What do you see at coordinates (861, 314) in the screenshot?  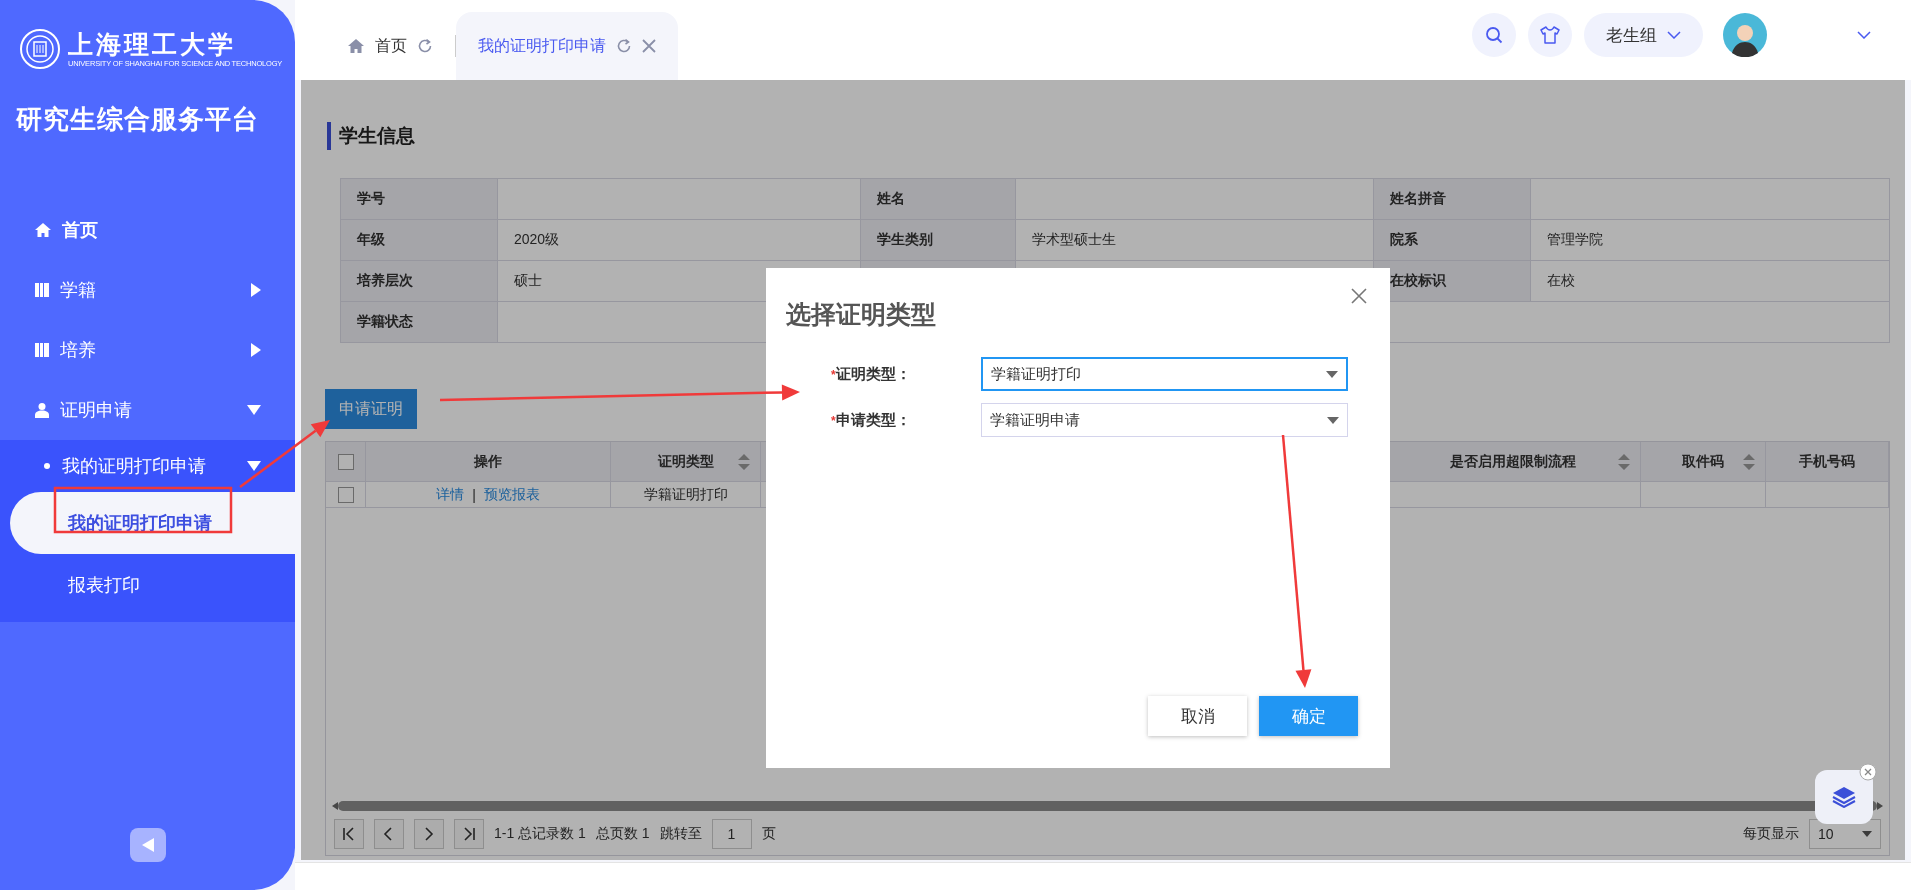 I see `dialog-title: 选择证明类型` at bounding box center [861, 314].